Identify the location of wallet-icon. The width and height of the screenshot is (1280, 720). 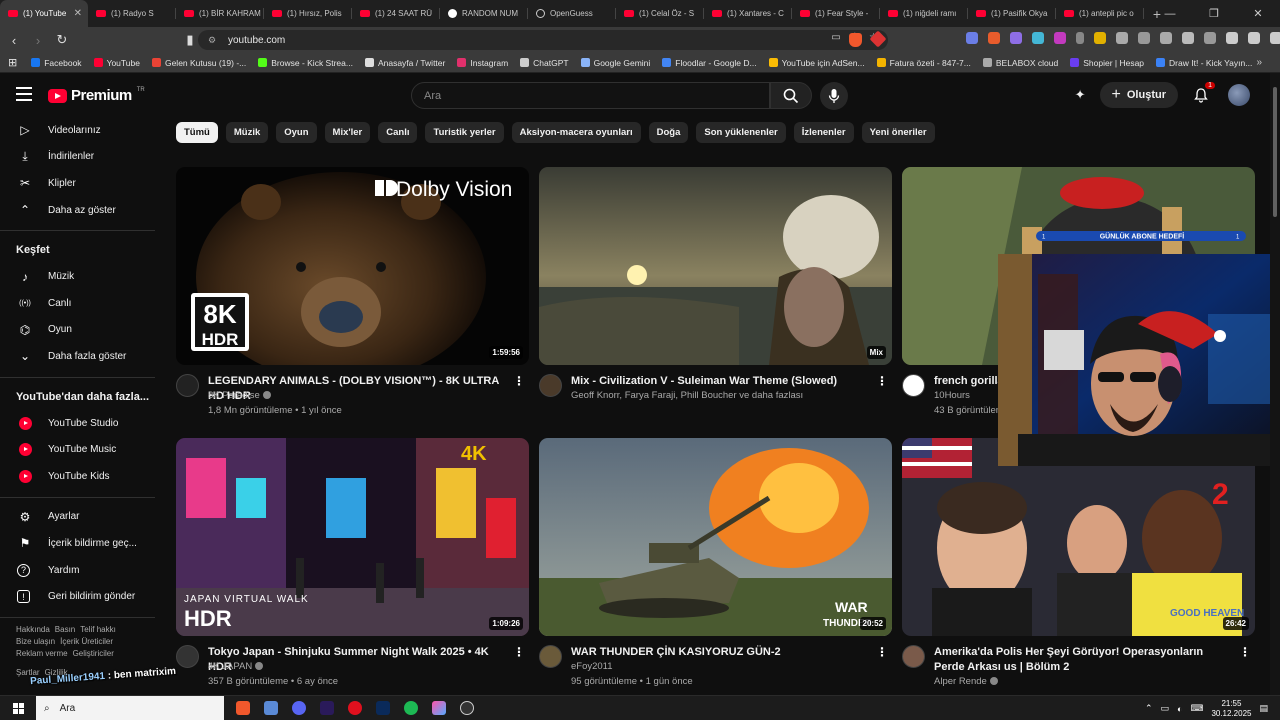
(1275, 38).